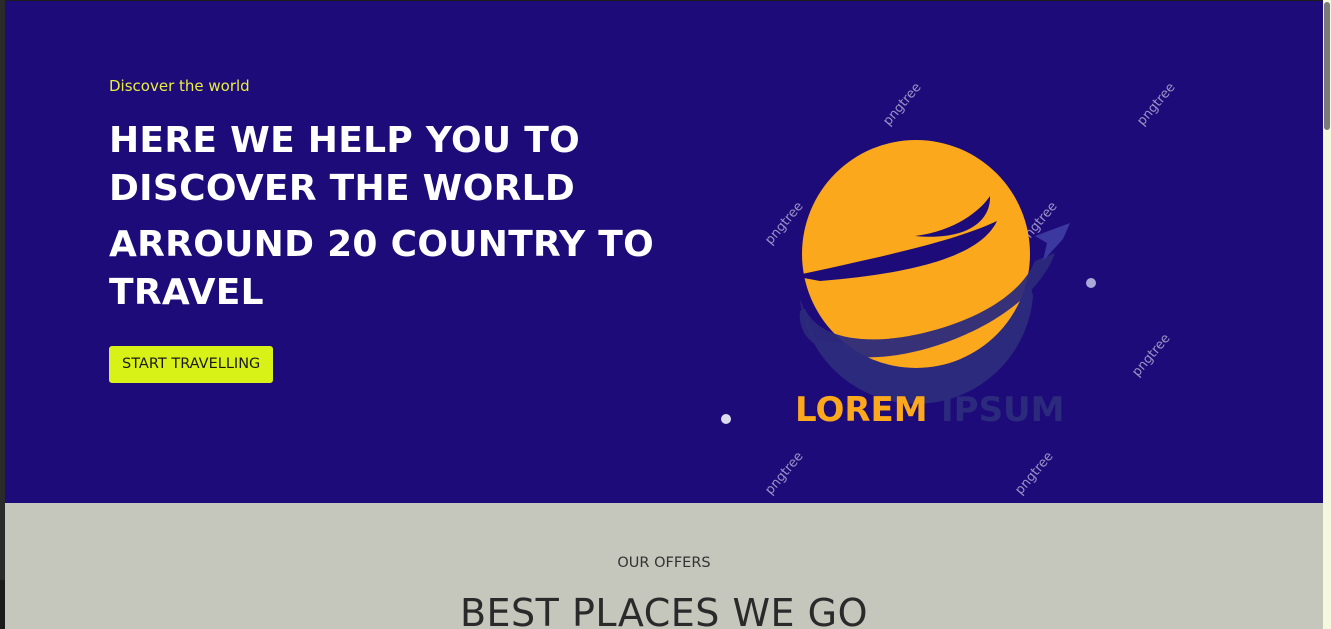 The height and width of the screenshot is (629, 1331). What do you see at coordinates (1003, 410) in the screenshot?
I see `logo-word-2: IPSUM` at bounding box center [1003, 410].